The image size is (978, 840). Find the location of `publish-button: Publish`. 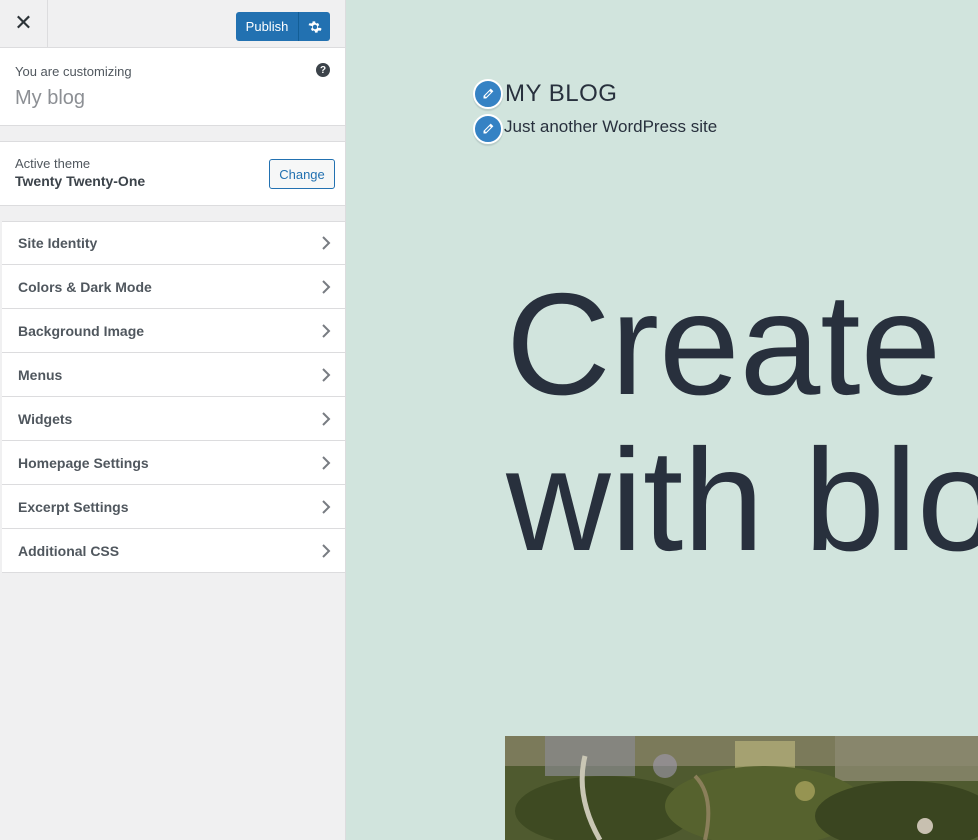

publish-button: Publish is located at coordinates (267, 26).